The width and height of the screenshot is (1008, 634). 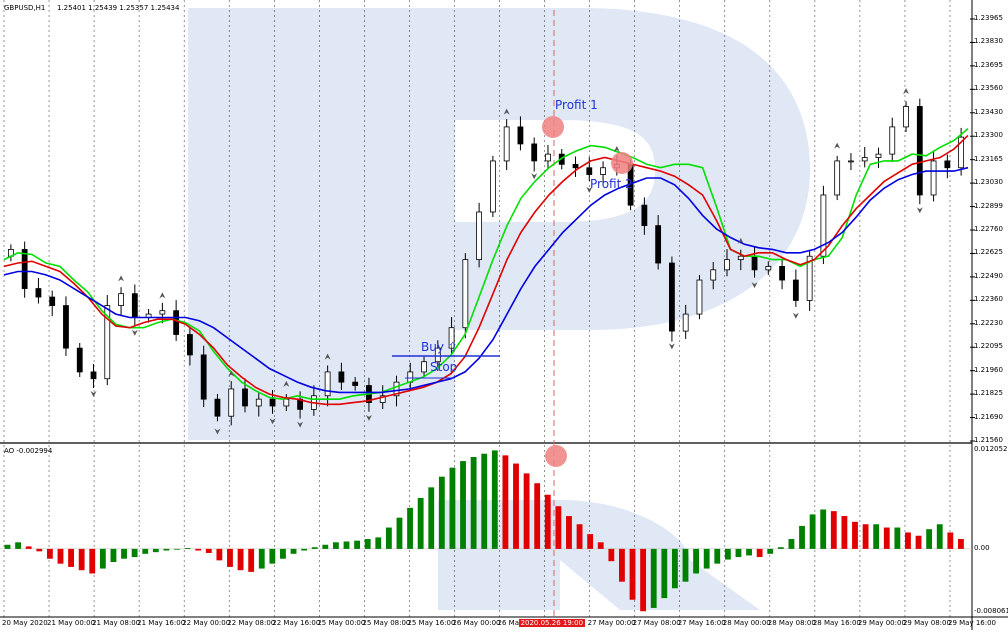 I want to click on ao-tick-label: -0.008061, so click(x=991, y=611).